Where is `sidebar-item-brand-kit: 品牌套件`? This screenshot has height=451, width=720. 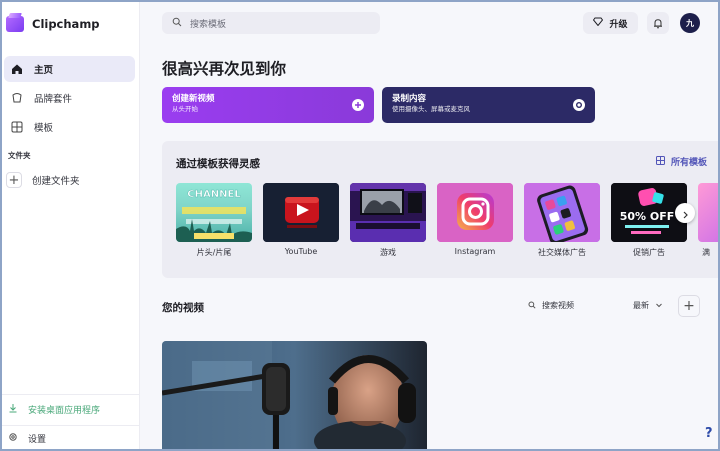 sidebar-item-brand-kit: 品牌套件 is located at coordinates (69, 98).